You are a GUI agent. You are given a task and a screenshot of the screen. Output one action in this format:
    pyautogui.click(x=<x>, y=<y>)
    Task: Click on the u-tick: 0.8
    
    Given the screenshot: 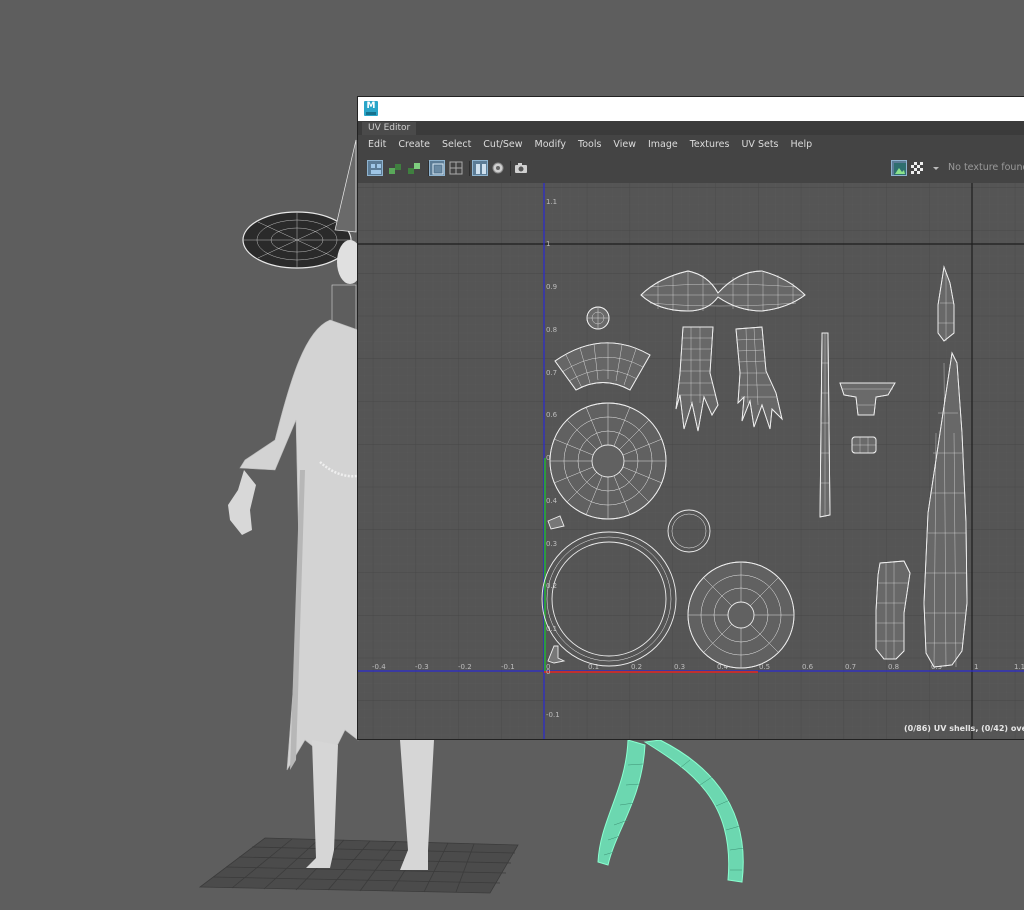 What is the action you would take?
    pyautogui.click(x=893, y=667)
    